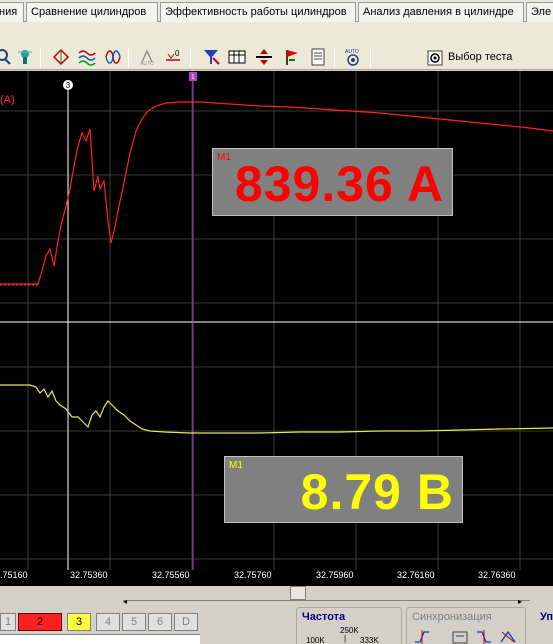 The height and width of the screenshot is (644, 553). I want to click on channel-3-button: 3, so click(79, 622).